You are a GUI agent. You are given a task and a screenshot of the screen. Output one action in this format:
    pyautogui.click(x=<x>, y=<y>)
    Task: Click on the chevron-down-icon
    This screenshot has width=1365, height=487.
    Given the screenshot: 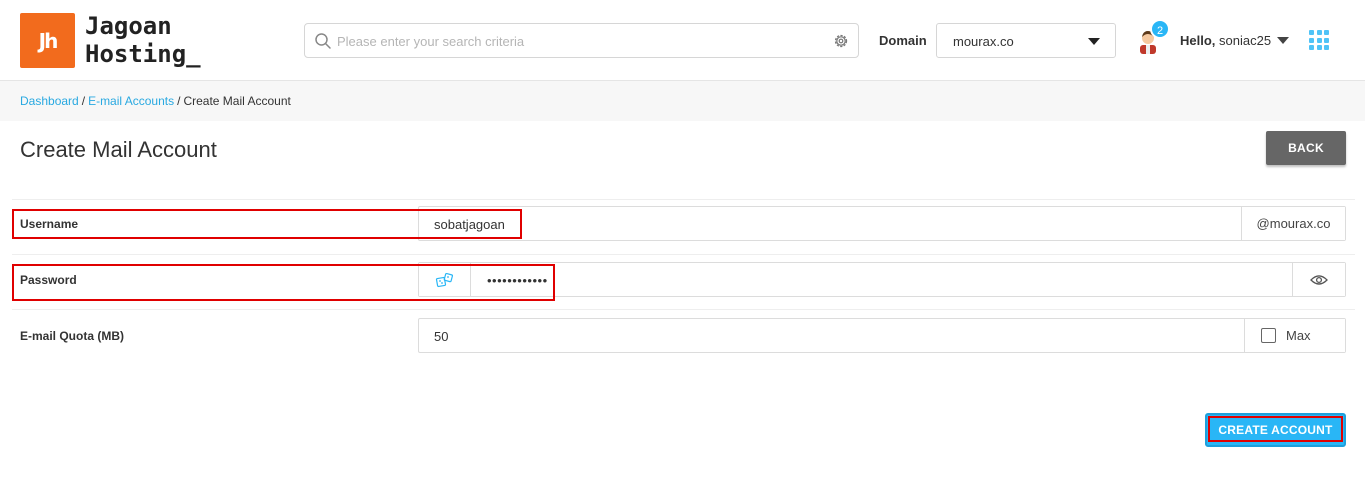 What is the action you would take?
    pyautogui.click(x=1094, y=41)
    